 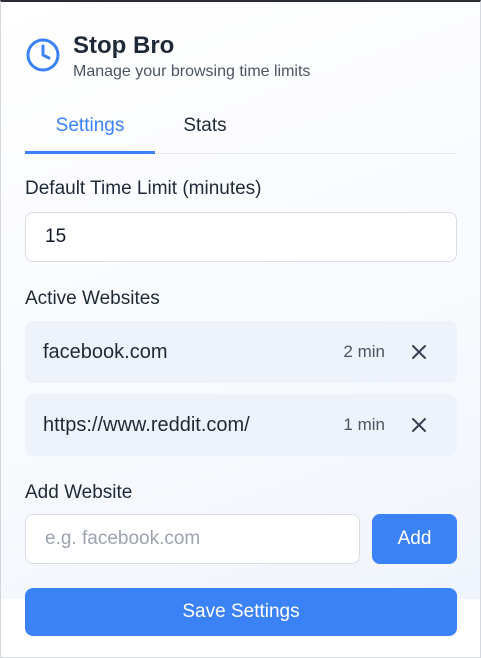 I want to click on site-url: https://www.reddit.com/, so click(x=146, y=424).